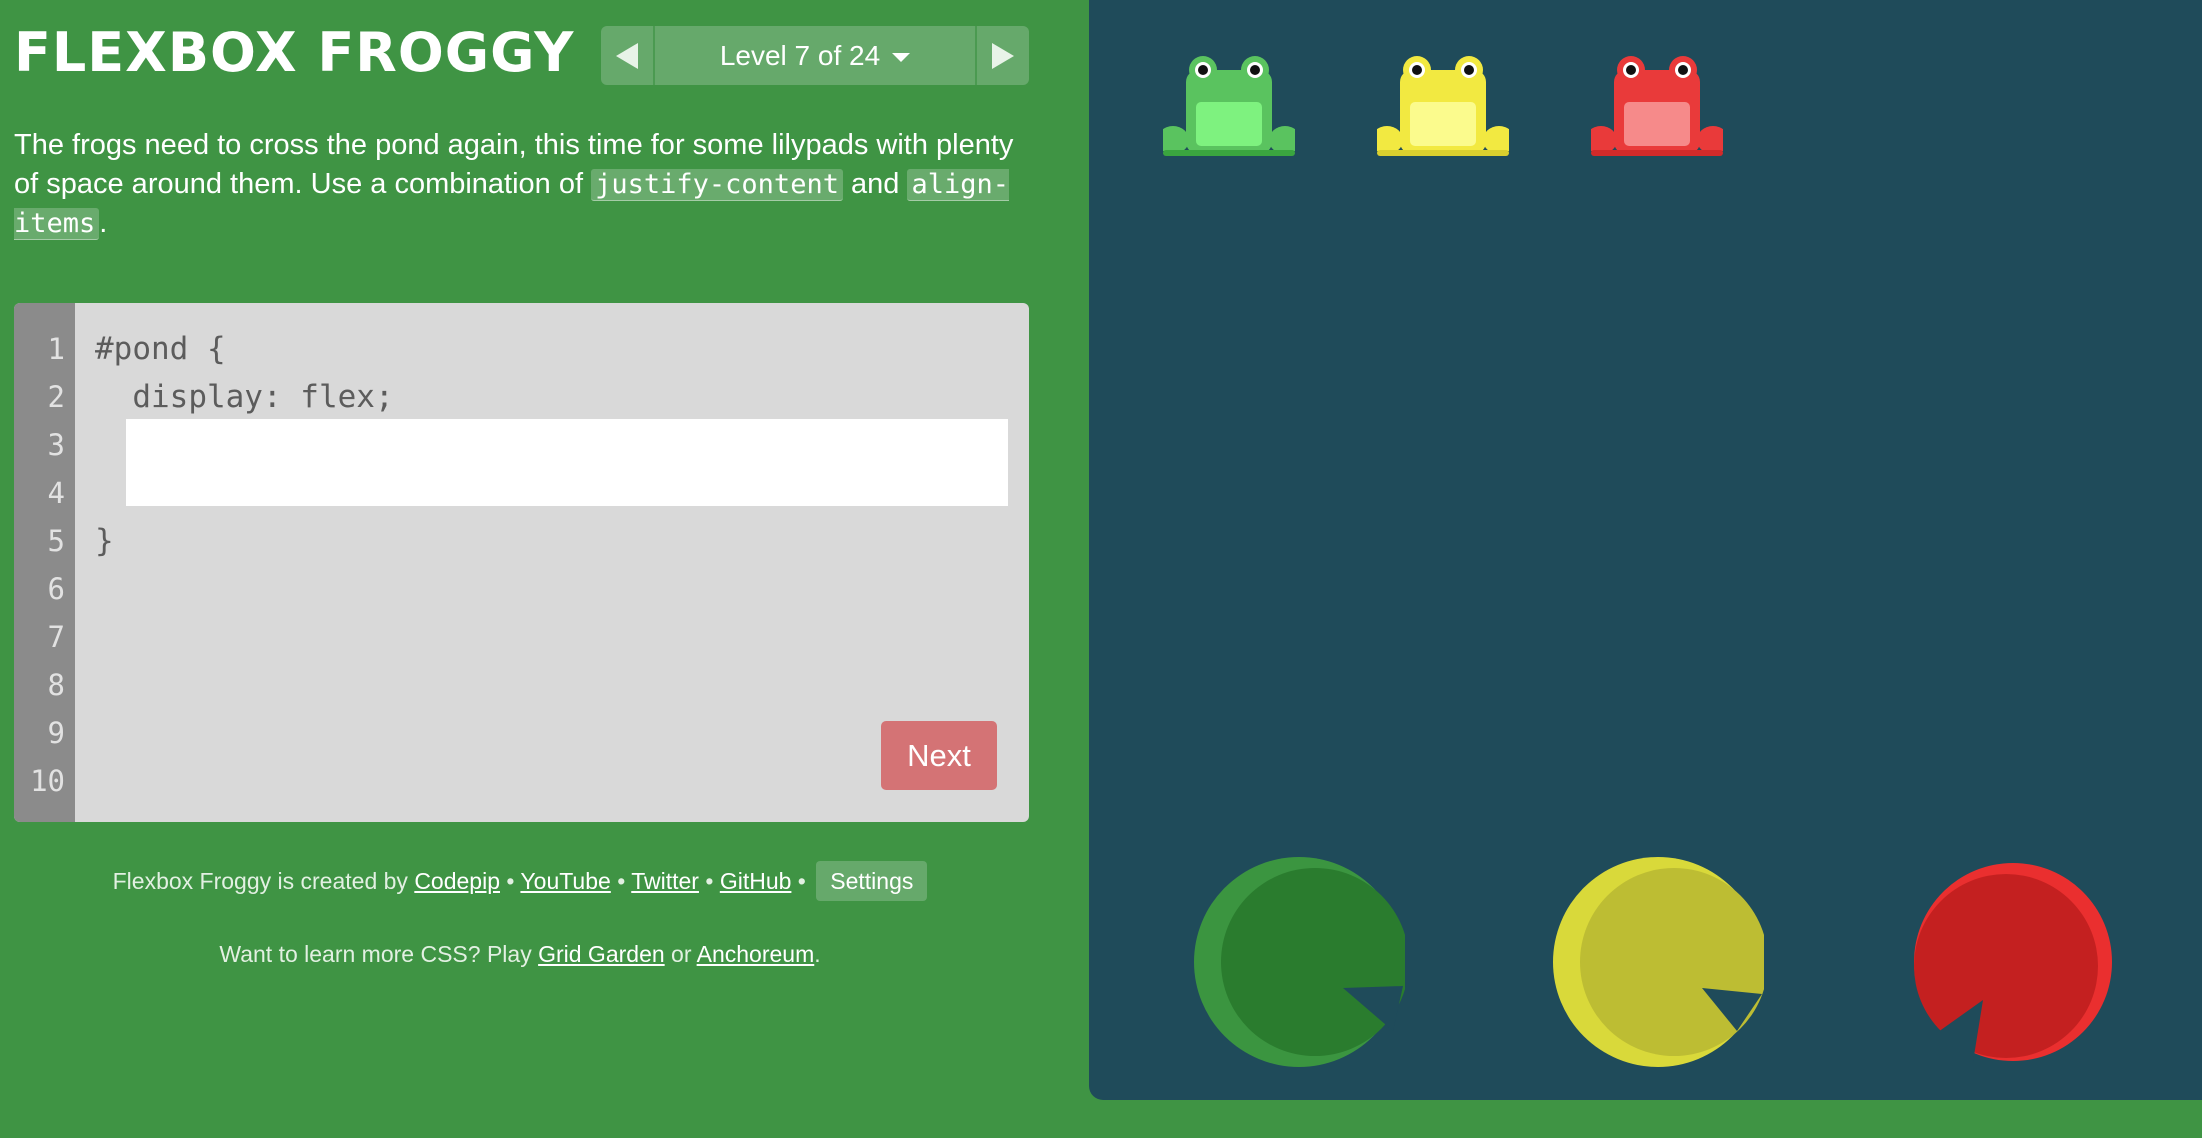 This screenshot has height=1138, width=2202. What do you see at coordinates (44, 562) in the screenshot?
I see `line-number-gutter: 1 2 3 4 5 6 7 8 9 10` at bounding box center [44, 562].